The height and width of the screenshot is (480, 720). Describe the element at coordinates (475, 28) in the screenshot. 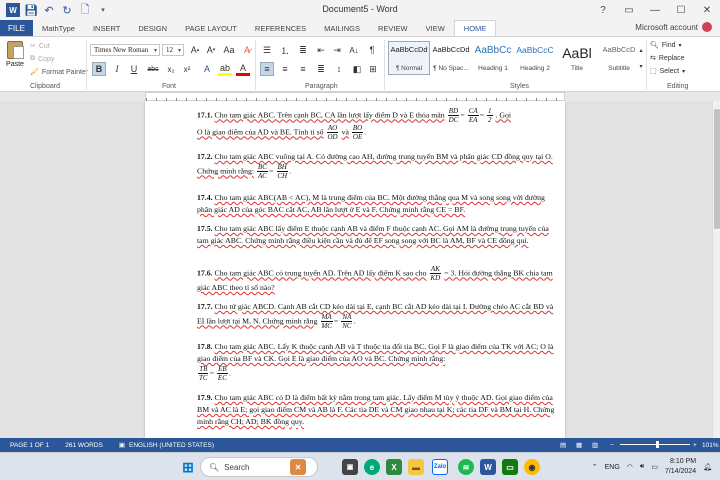

I see `tab-home: HOME` at that location.